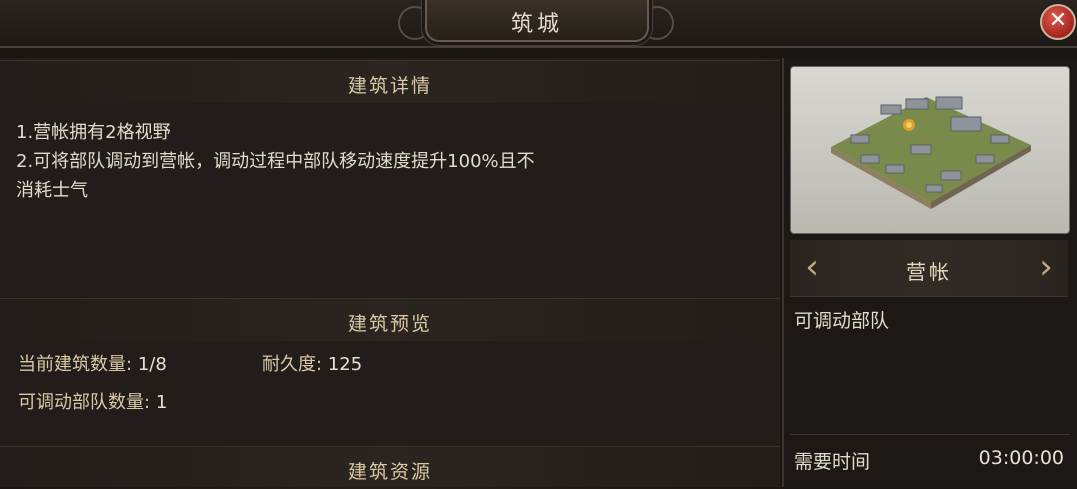 The image size is (1077, 489). Describe the element at coordinates (929, 272) in the screenshot. I see `building-name: 营帐` at that location.